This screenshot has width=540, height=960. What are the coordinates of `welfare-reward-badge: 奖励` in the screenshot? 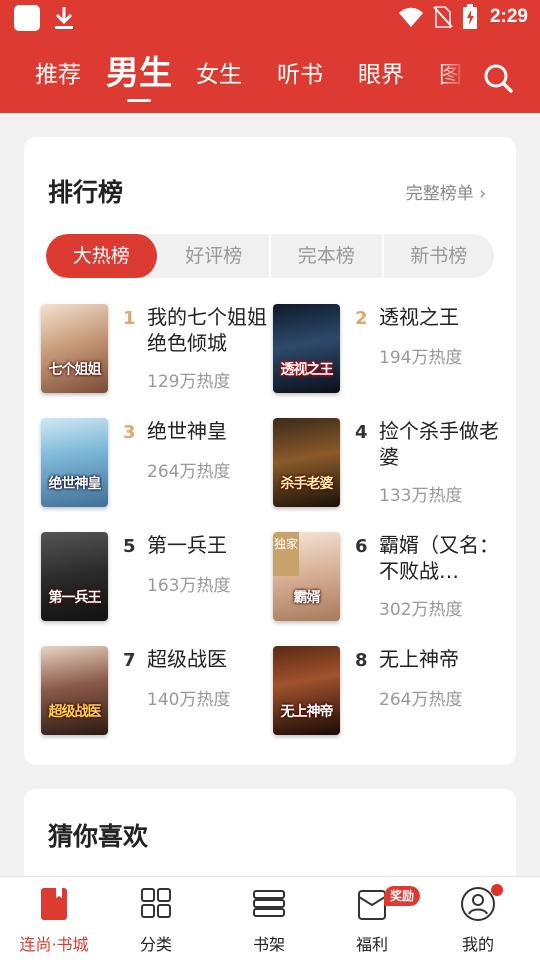 It's located at (402, 896).